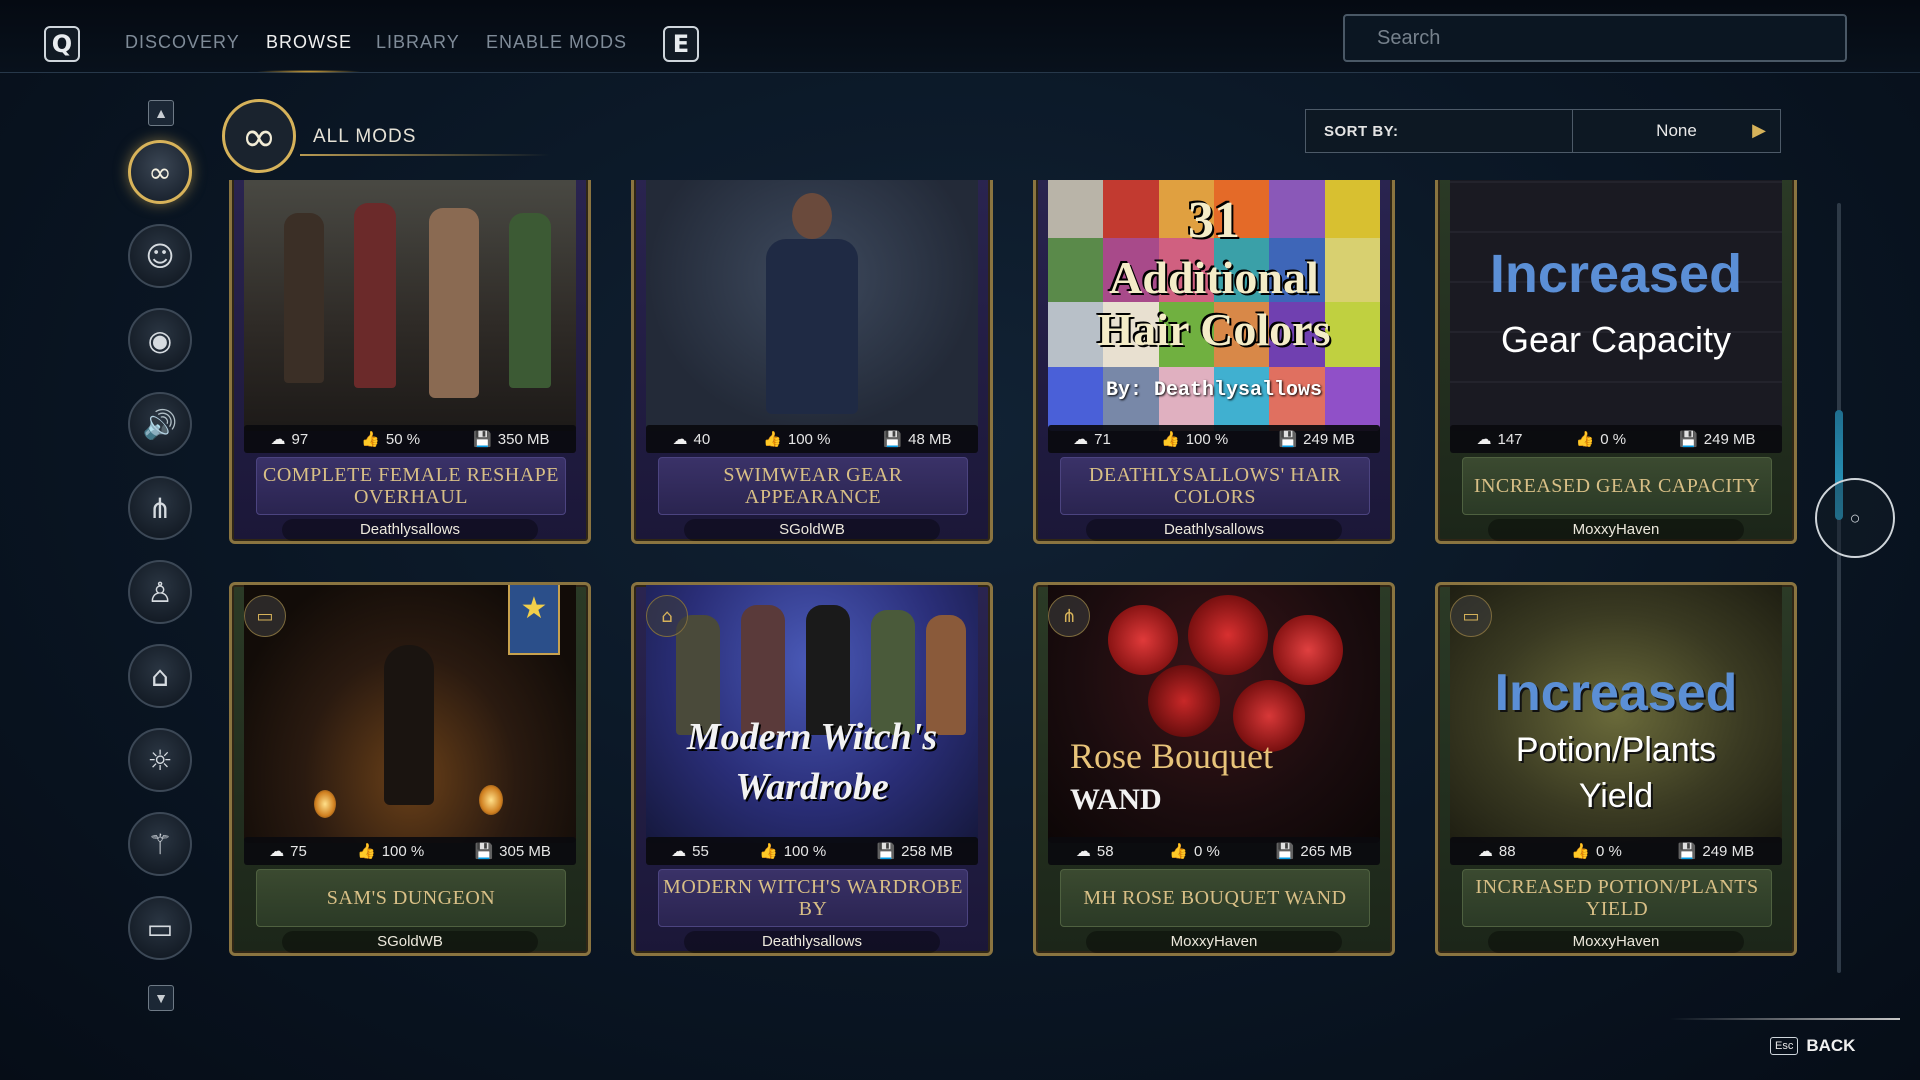 The image size is (1920, 1080). Describe the element at coordinates (1616, 942) in the screenshot. I see `mod-author: MoxxyHaven` at that location.